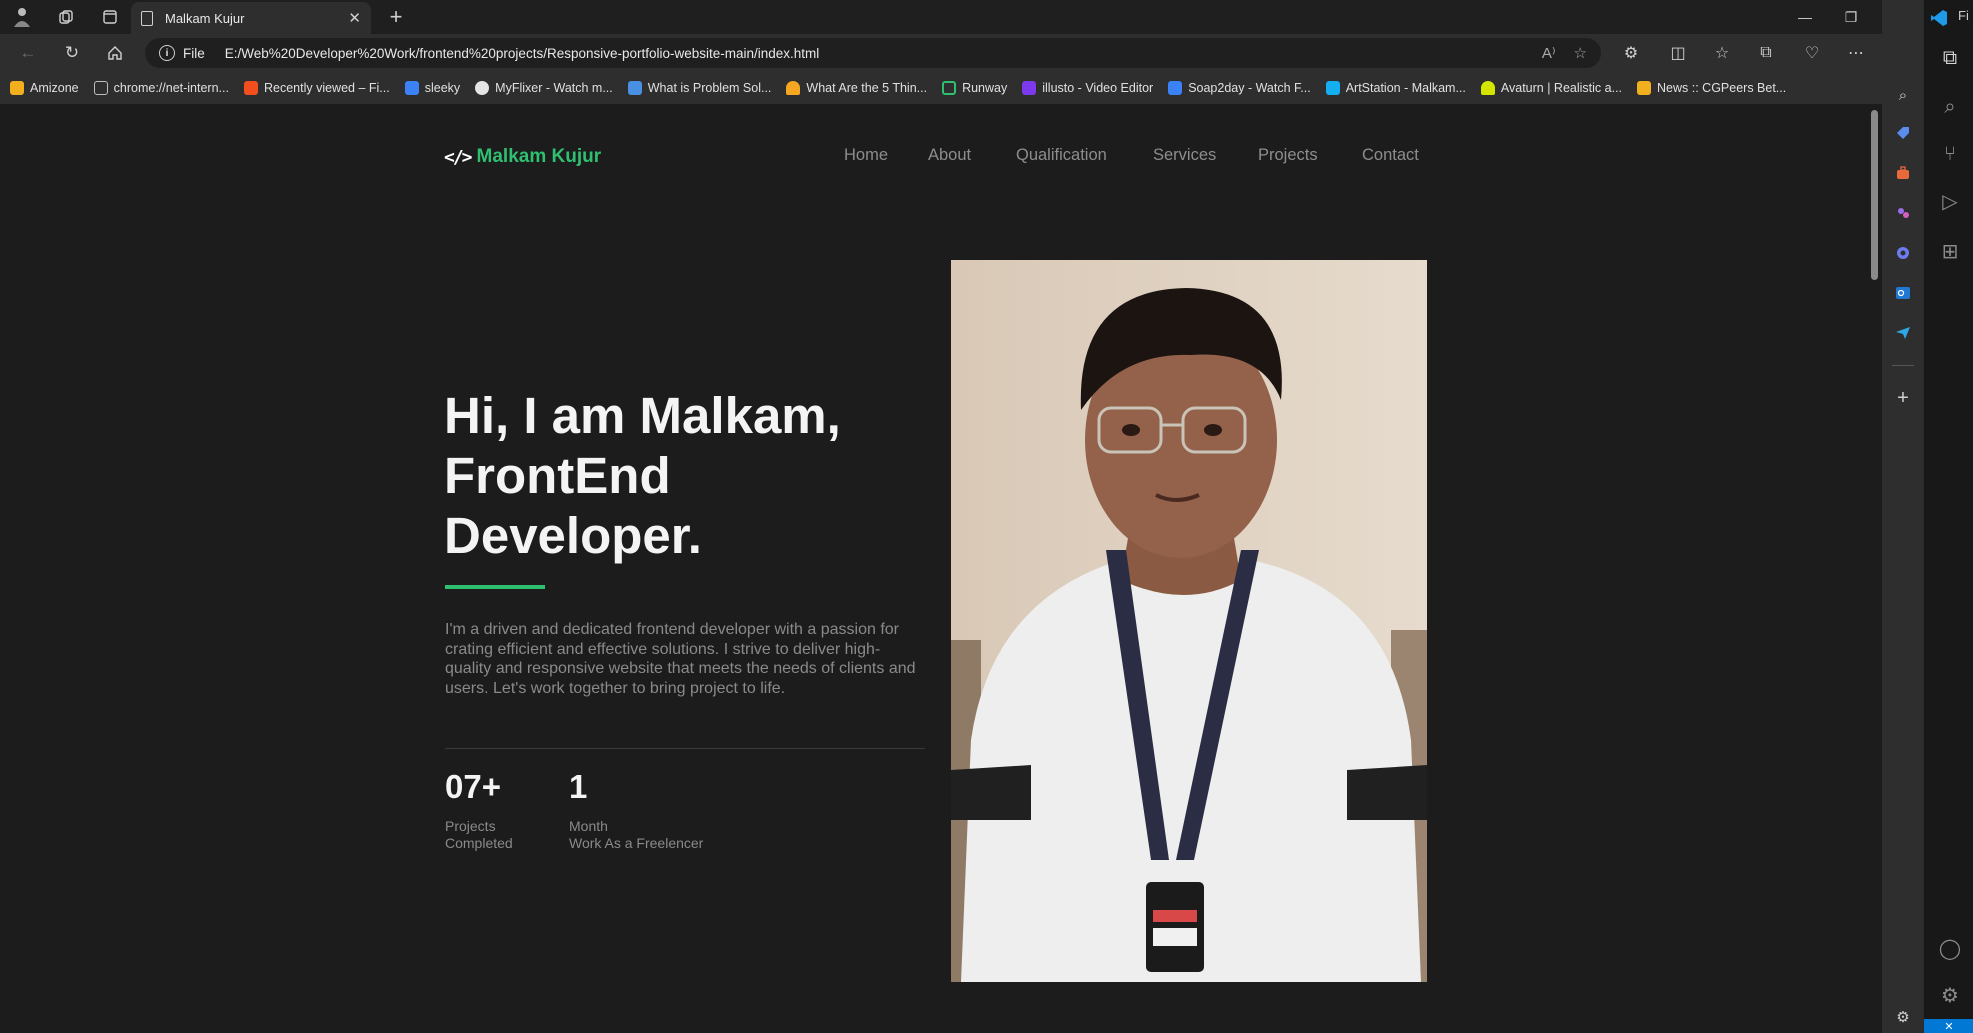  What do you see at coordinates (539, 156) in the screenshot?
I see `site-logo-name: Malkam Kujur` at bounding box center [539, 156].